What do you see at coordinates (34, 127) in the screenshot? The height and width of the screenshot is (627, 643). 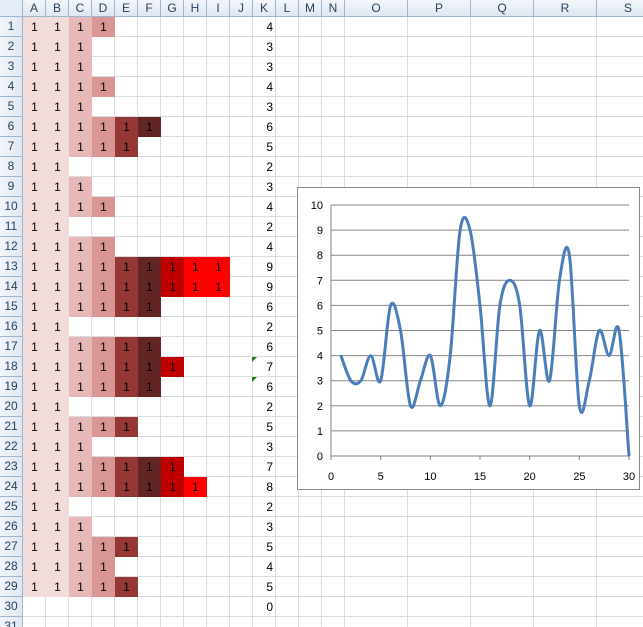 I see `cell-a6: 1` at bounding box center [34, 127].